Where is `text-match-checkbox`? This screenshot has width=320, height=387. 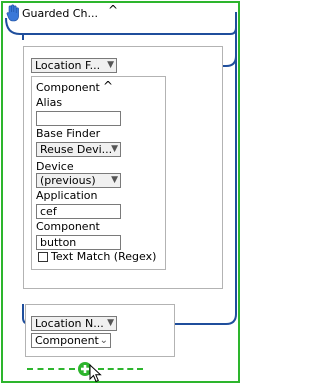 text-match-checkbox is located at coordinates (43, 257).